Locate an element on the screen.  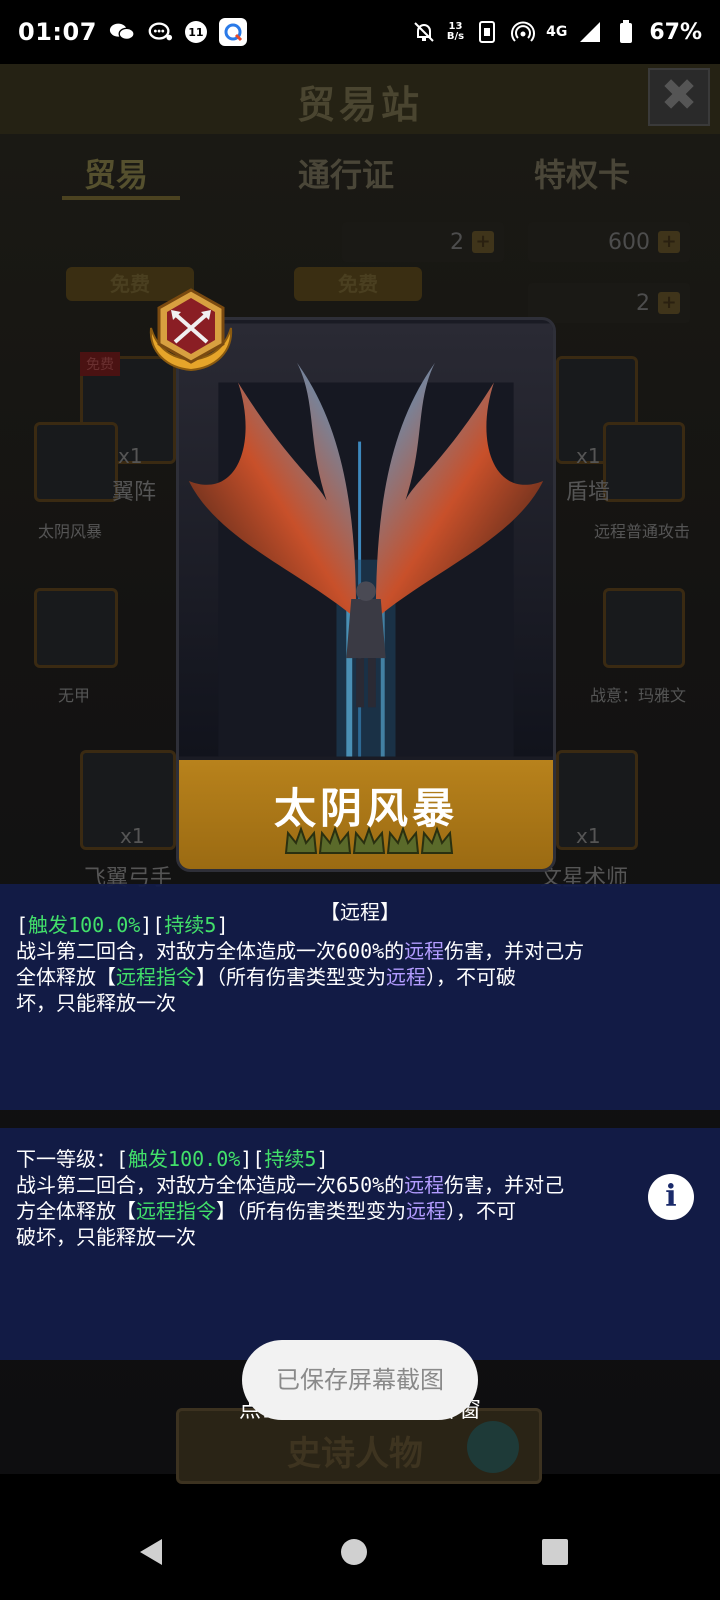
tab-privilege: 特权卡 is located at coordinates (582, 173).